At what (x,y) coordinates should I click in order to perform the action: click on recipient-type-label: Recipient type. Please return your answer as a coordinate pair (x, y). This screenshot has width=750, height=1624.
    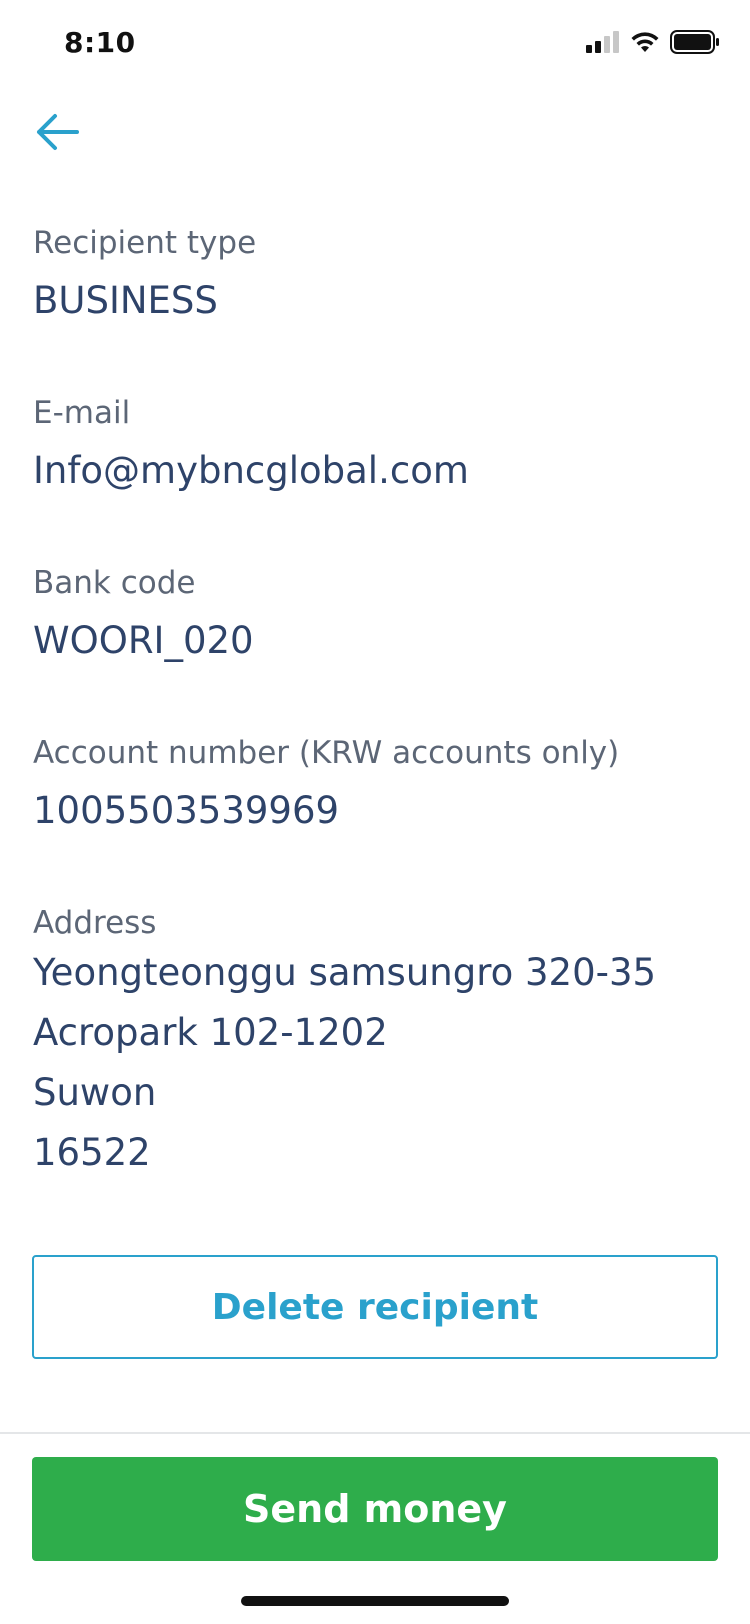
    Looking at the image, I should click on (145, 243).